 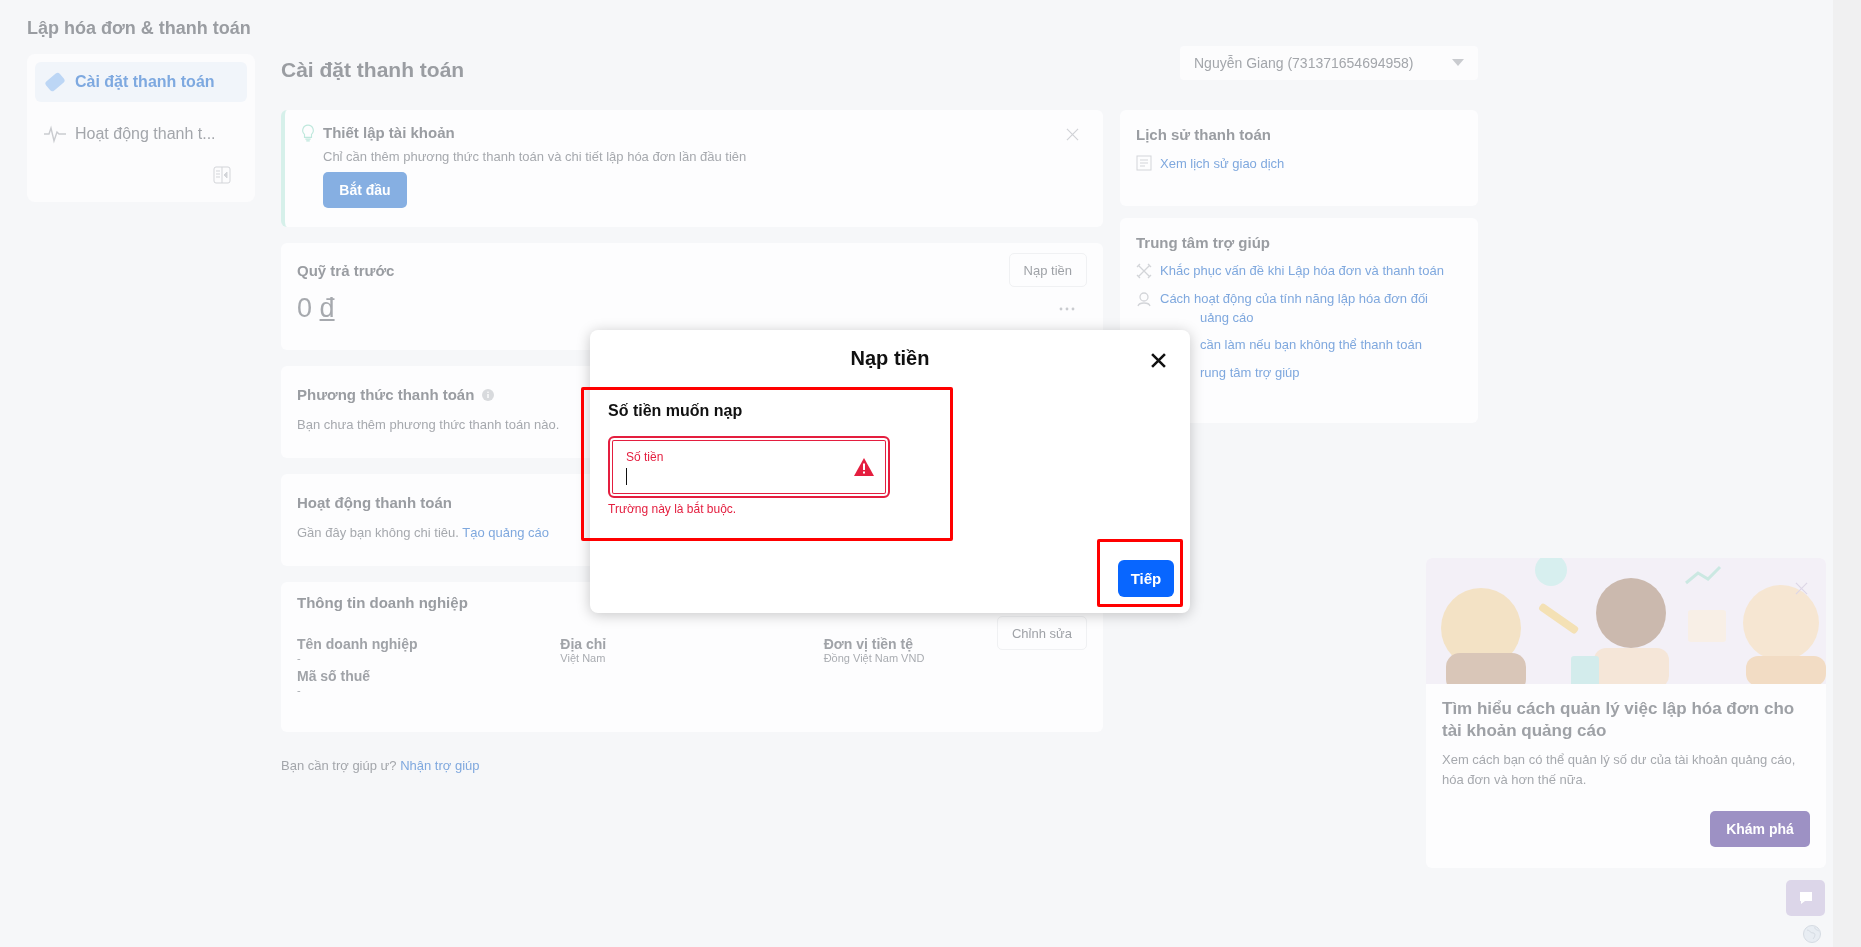 What do you see at coordinates (308, 133) in the screenshot?
I see `lightbulb-icon` at bounding box center [308, 133].